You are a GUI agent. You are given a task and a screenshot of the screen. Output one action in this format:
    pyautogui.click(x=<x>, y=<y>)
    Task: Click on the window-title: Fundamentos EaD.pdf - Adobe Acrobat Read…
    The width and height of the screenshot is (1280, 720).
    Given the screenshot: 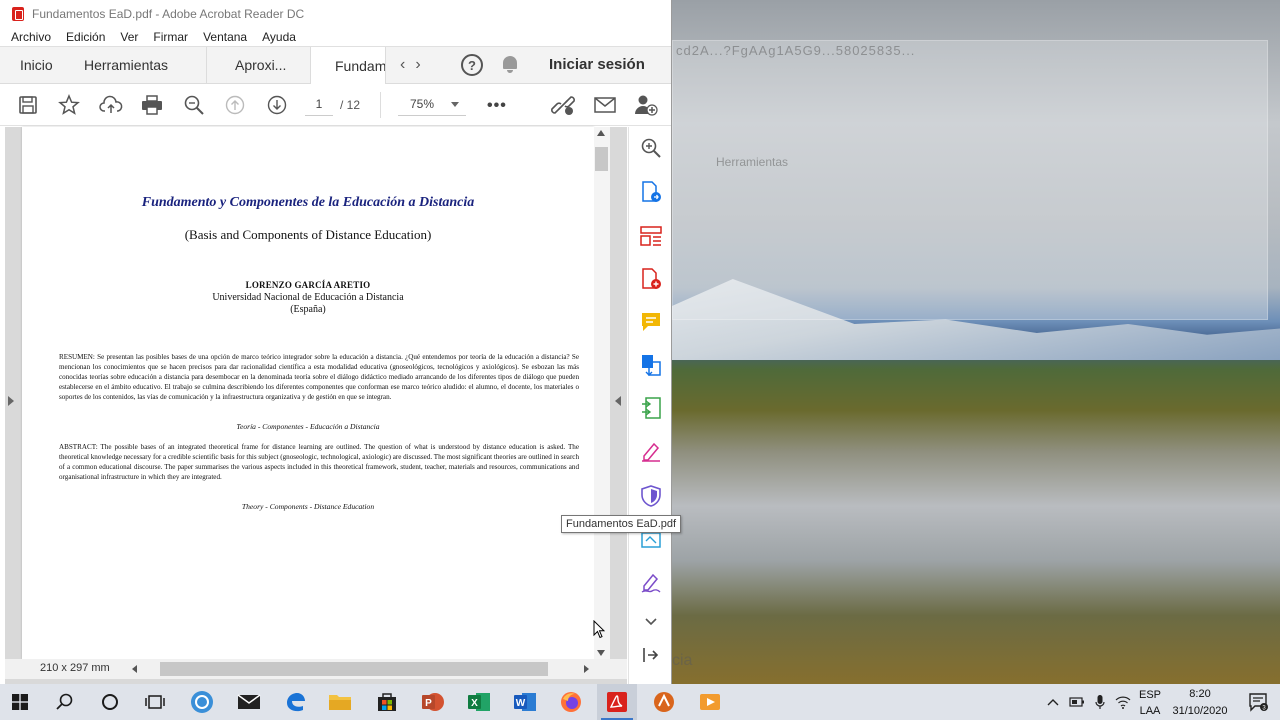 What is the action you would take?
    pyautogui.click(x=168, y=14)
    